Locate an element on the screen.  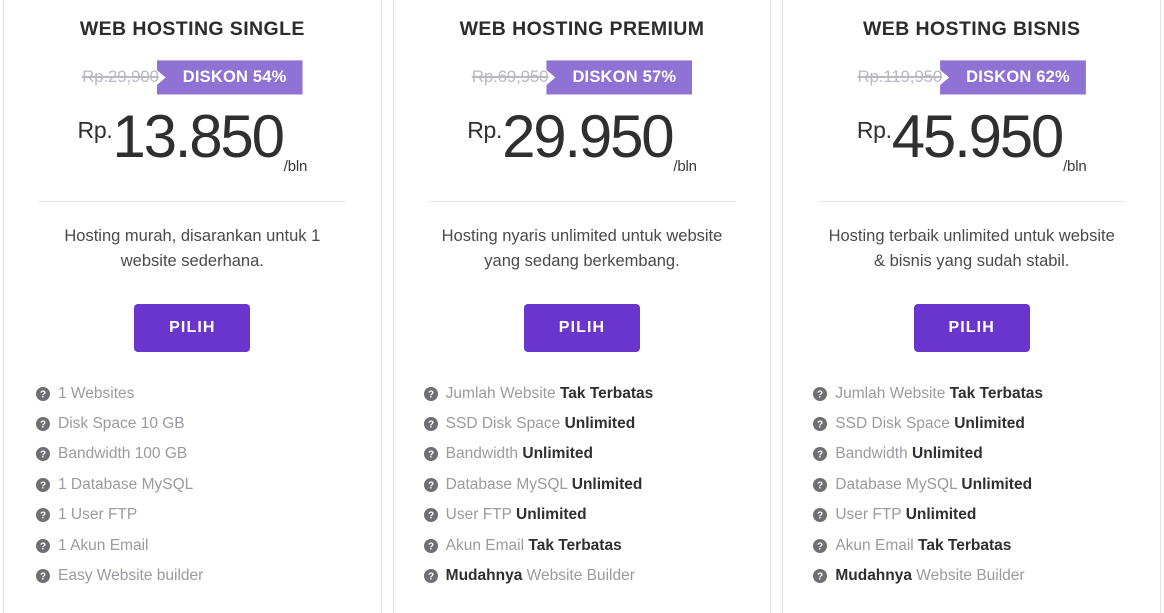
feature-item: ? Akun Email Tak Terbatas is located at coordinates (977, 545).